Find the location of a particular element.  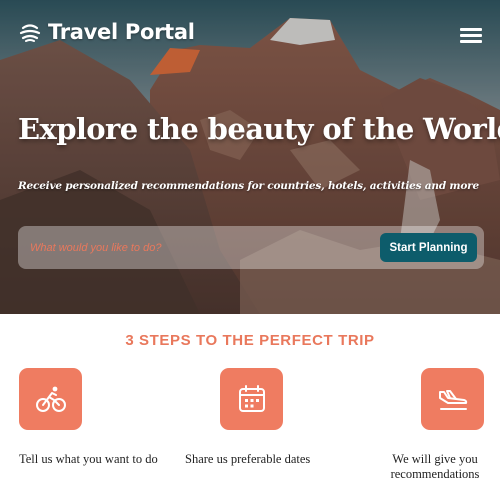

step-label: Tell us what you want to do is located at coordinates (88, 459).